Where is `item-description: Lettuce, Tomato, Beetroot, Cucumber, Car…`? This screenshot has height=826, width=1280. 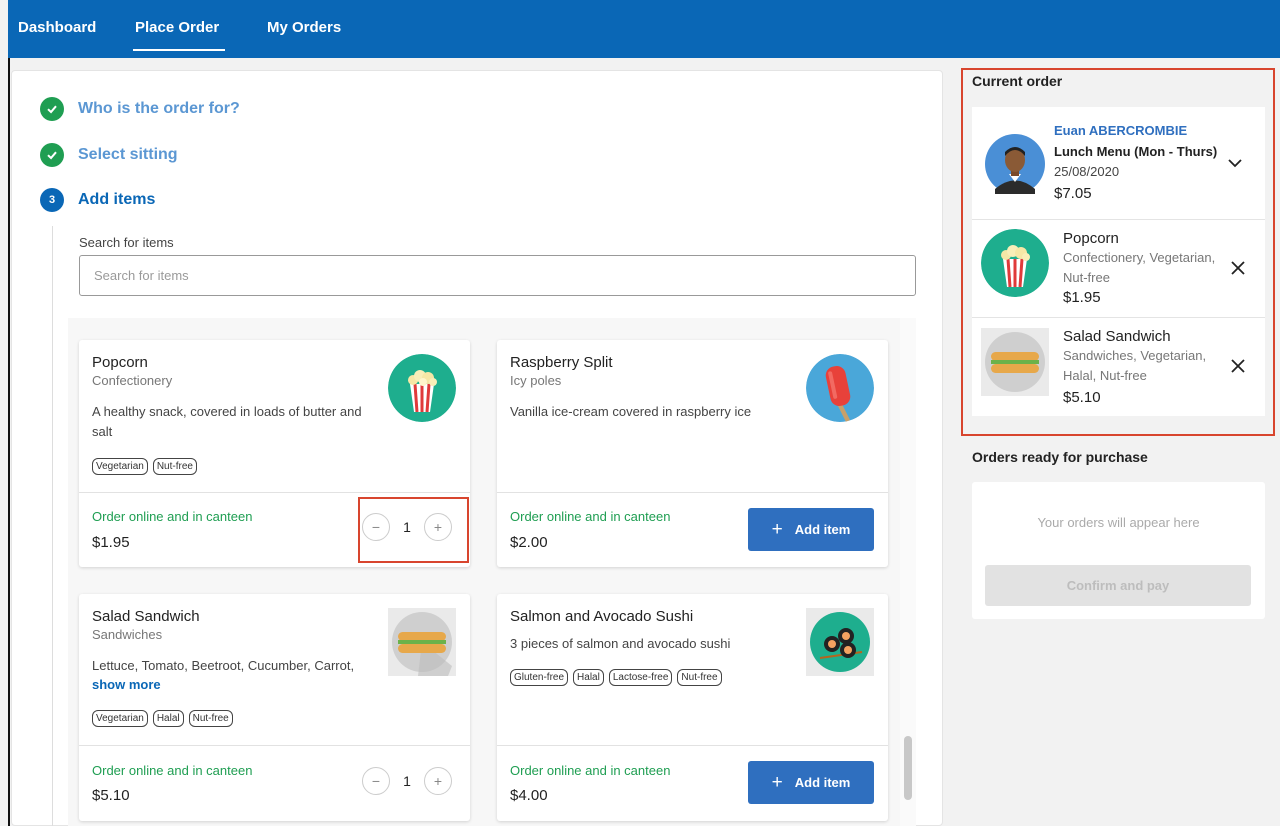 item-description: Lettuce, Tomato, Beetroot, Cucumber, Car… is located at coordinates (223, 665).